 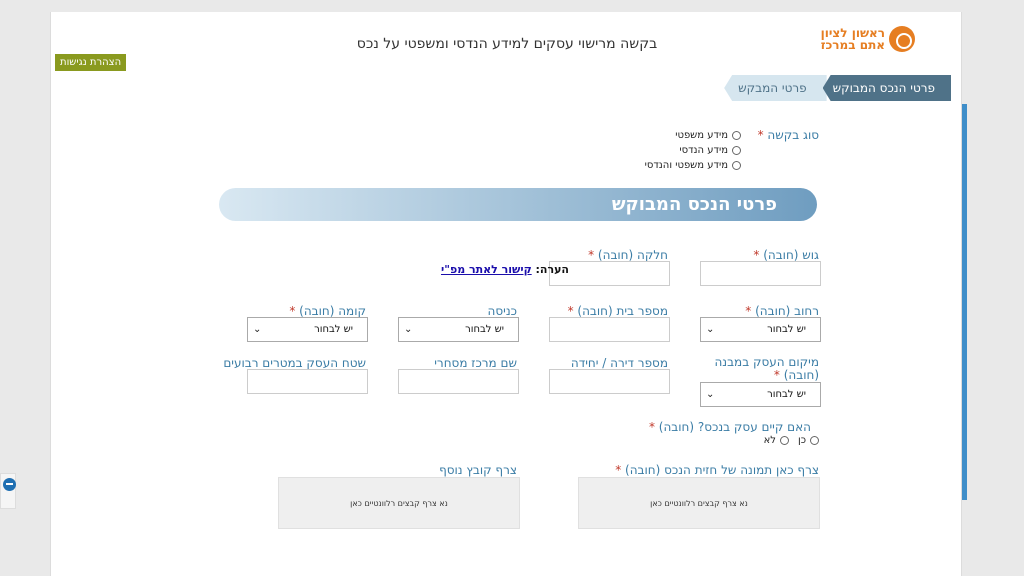 What do you see at coordinates (486, 269) in the screenshot?
I see `mapi-link: קישור לאתר מפ"י` at bounding box center [486, 269].